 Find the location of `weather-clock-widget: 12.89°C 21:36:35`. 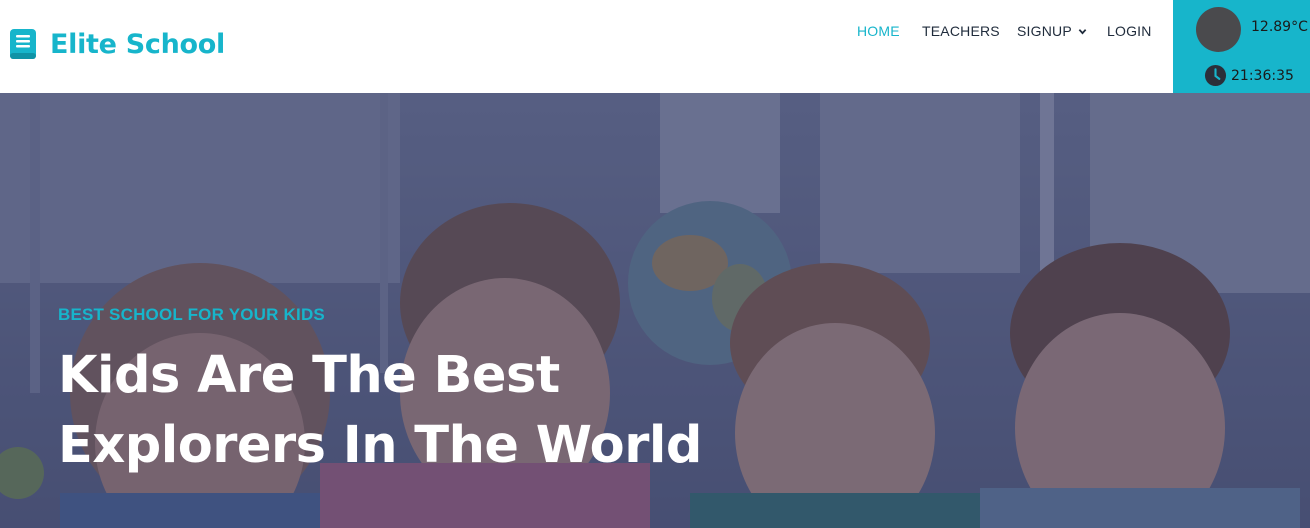

weather-clock-widget: 12.89°C 21:36:35 is located at coordinates (1241, 46).